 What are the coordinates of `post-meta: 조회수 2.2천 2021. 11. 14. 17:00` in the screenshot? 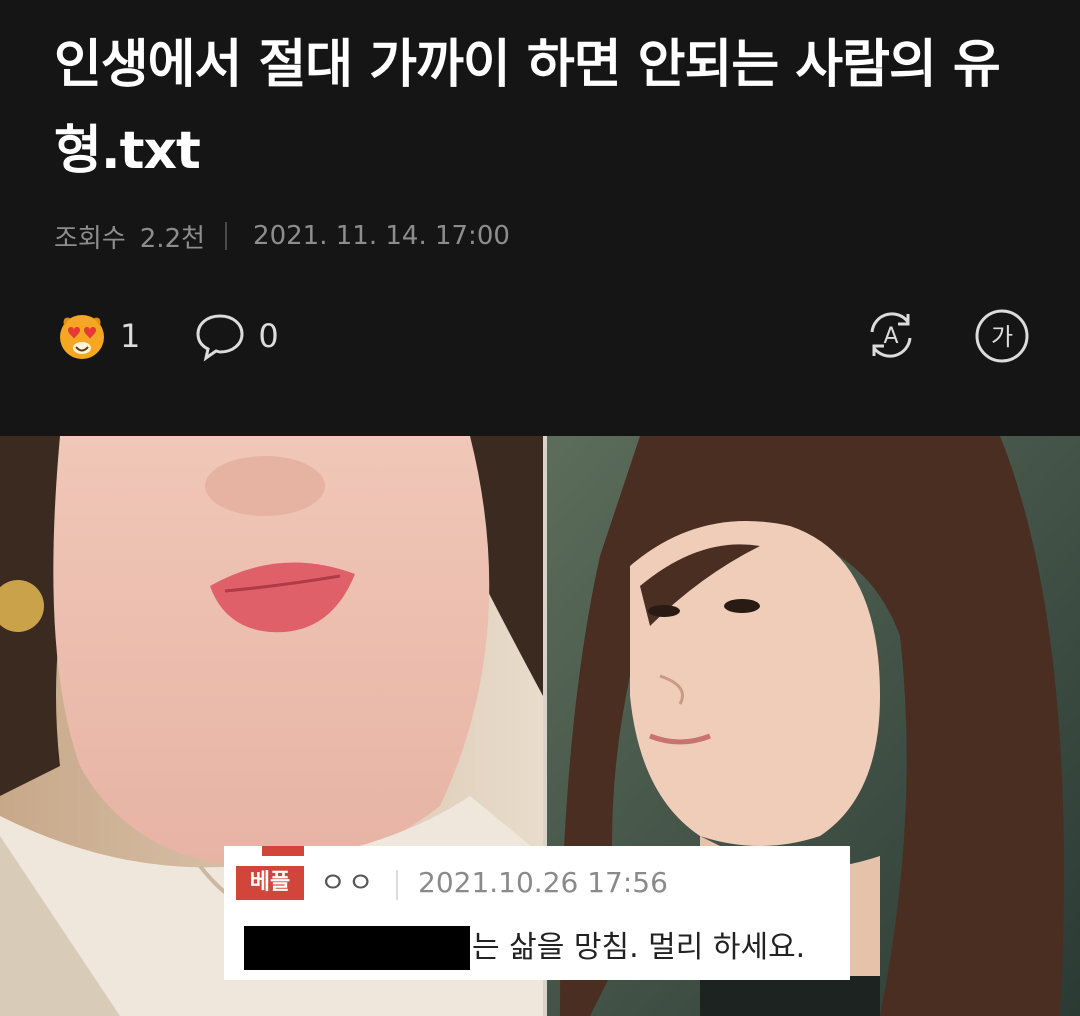 It's located at (282, 236).